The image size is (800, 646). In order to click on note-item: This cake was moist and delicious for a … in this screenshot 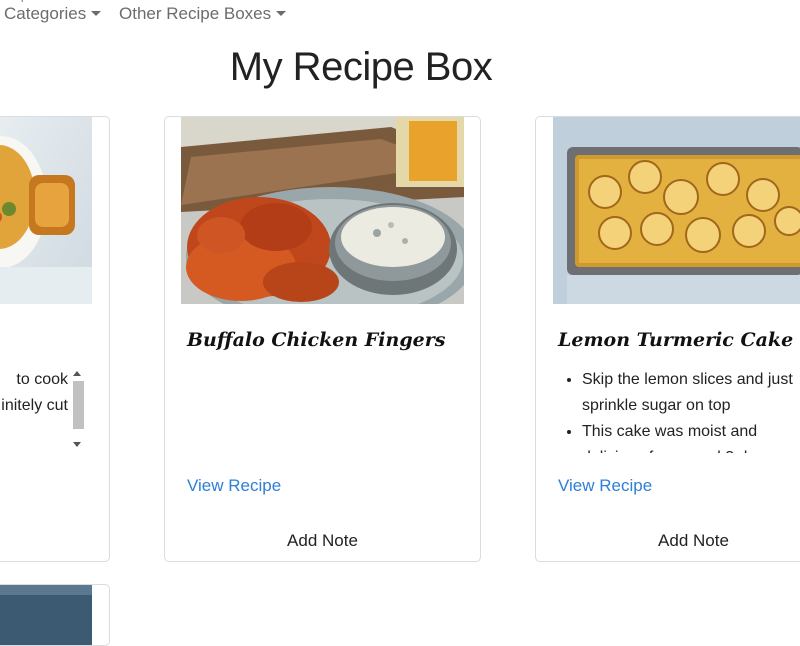, I will do `click(690, 436)`.